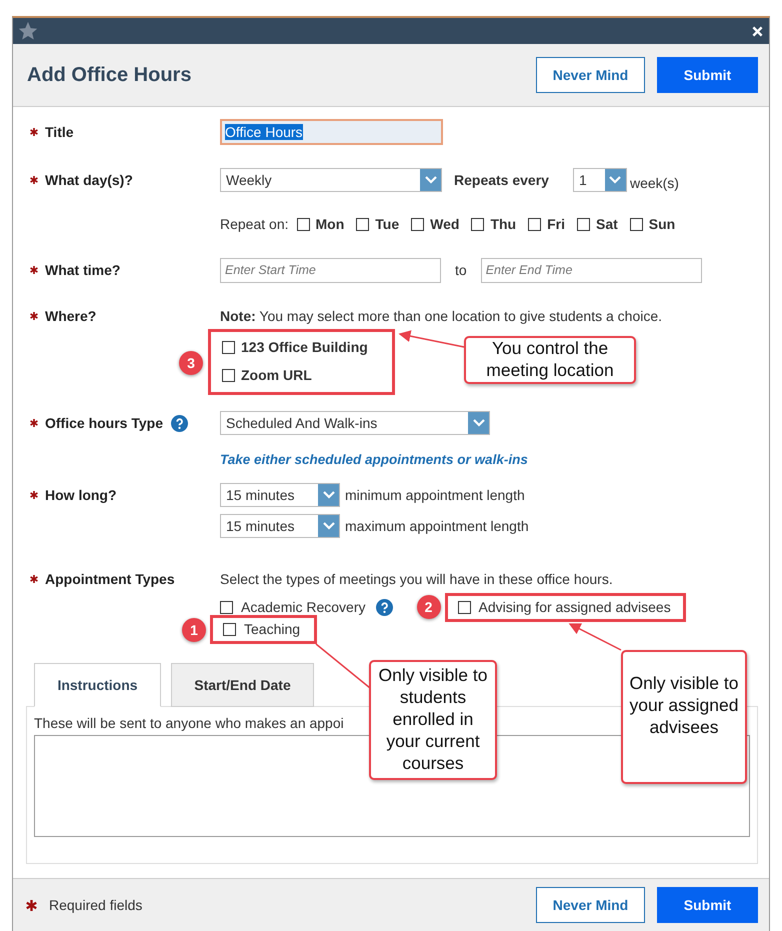 Image resolution: width=782 pixels, height=931 pixels. What do you see at coordinates (355, 423) in the screenshot?
I see `type-select: Scheduled And Walk-ins` at bounding box center [355, 423].